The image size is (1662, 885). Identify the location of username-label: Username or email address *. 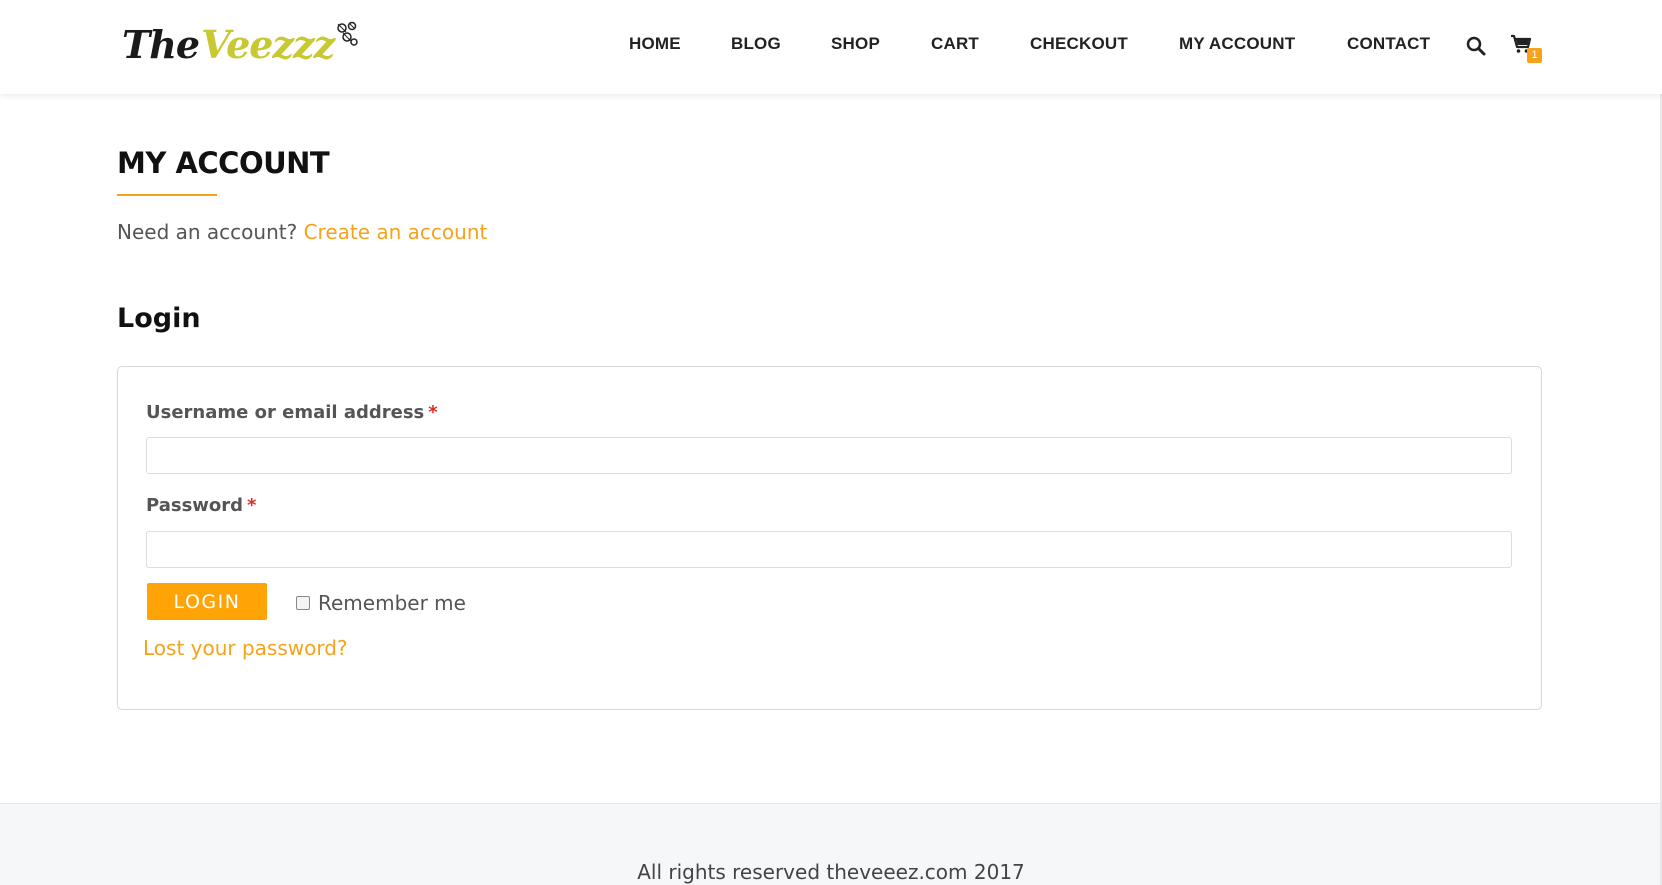
(292, 412).